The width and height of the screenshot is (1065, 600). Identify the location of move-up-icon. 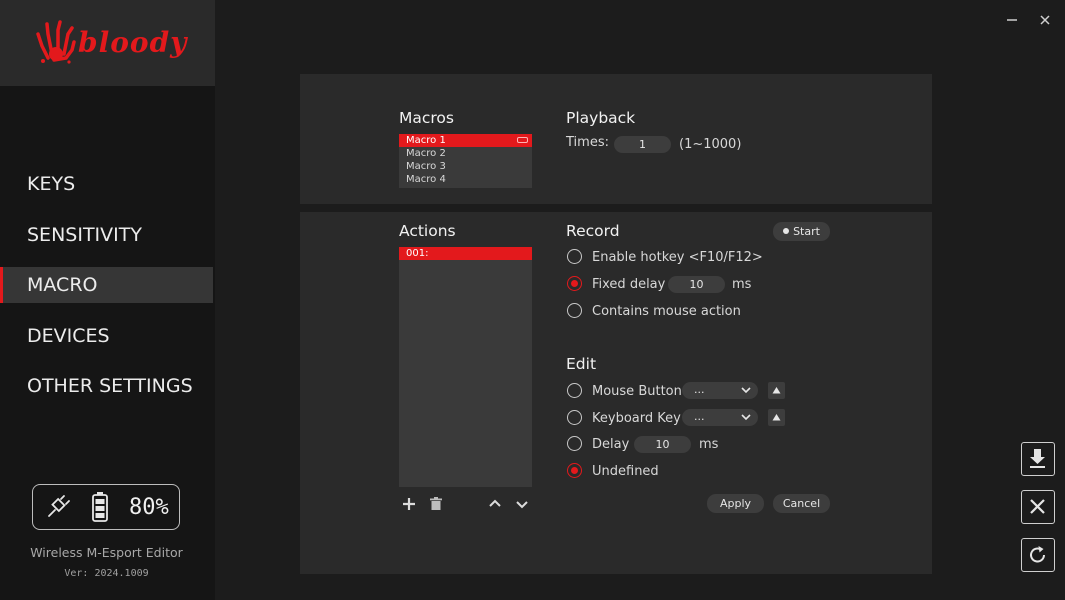
(495, 504).